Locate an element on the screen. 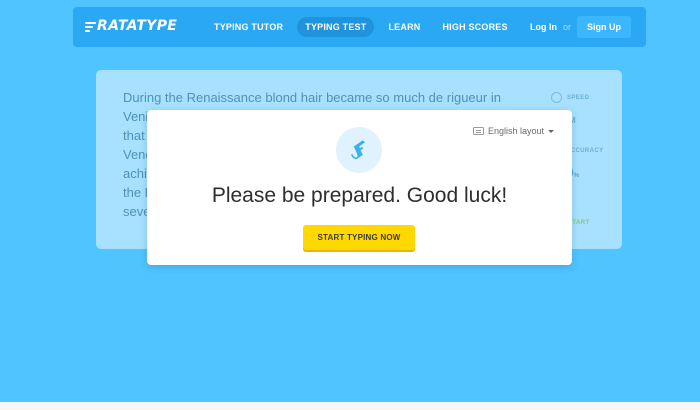  signup-button: Sign Up is located at coordinates (604, 27).